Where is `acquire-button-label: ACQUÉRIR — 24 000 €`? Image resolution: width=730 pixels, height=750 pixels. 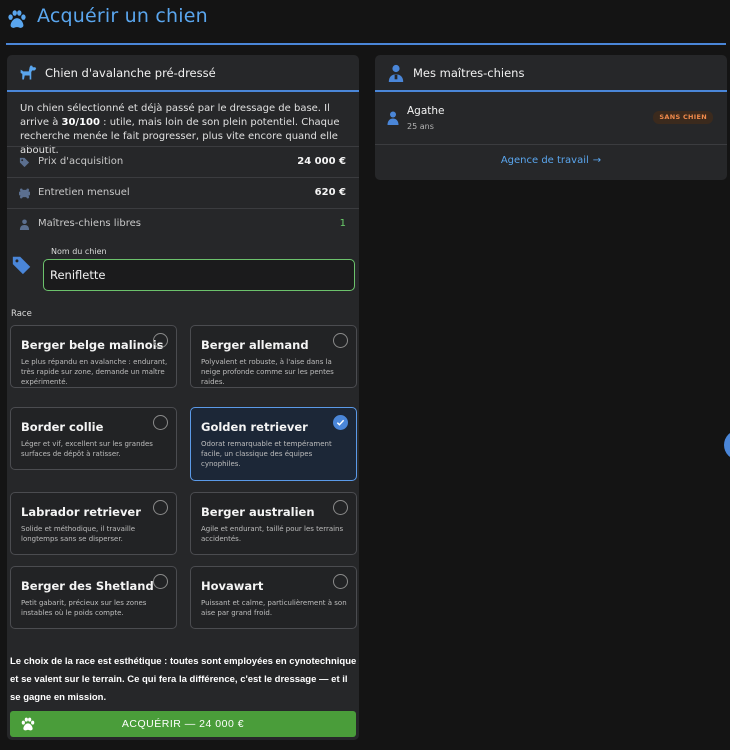 acquire-button-label: ACQUÉRIR — 24 000 € is located at coordinates (183, 724).